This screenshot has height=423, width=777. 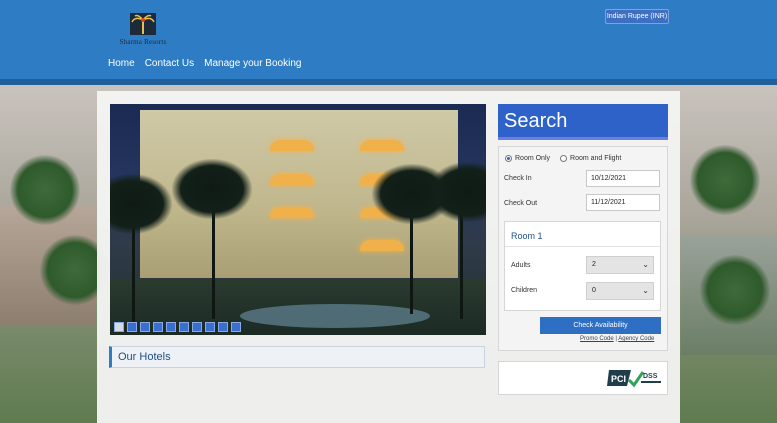 I want to click on nav-manage-booking: Manage your Booking, so click(x=252, y=63).